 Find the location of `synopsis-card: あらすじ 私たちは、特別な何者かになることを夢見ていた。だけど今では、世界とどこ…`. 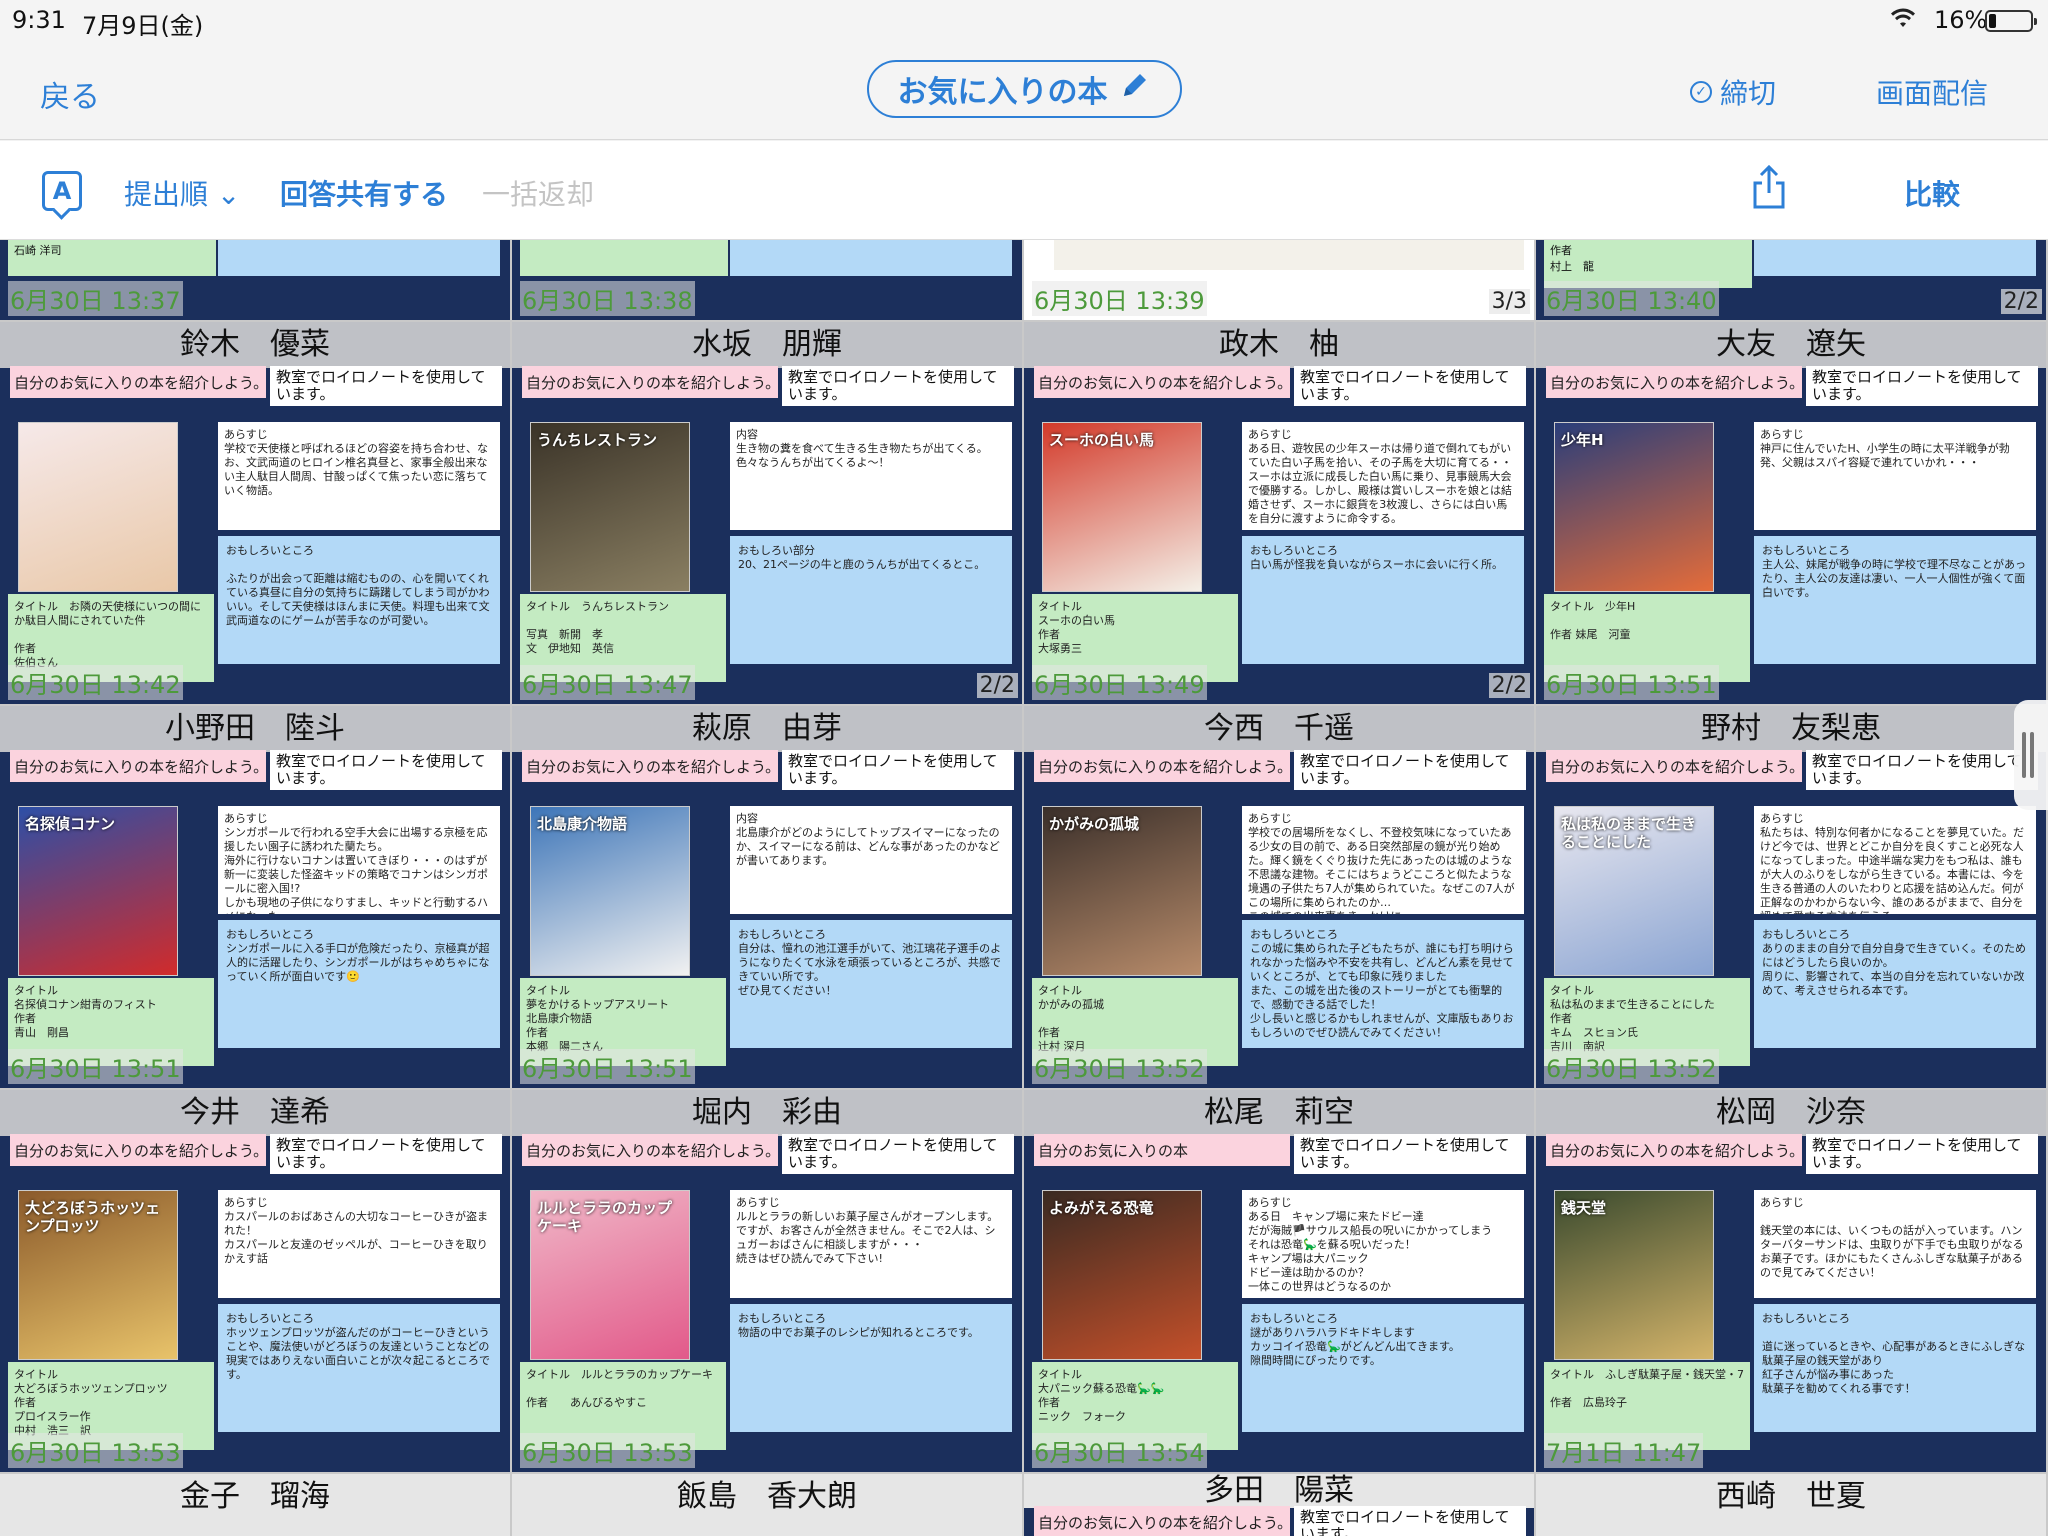

synopsis-card: あらすじ 私たちは、特別な何者かになることを夢見ていた。だけど今では、世界とどこ… is located at coordinates (1895, 860).